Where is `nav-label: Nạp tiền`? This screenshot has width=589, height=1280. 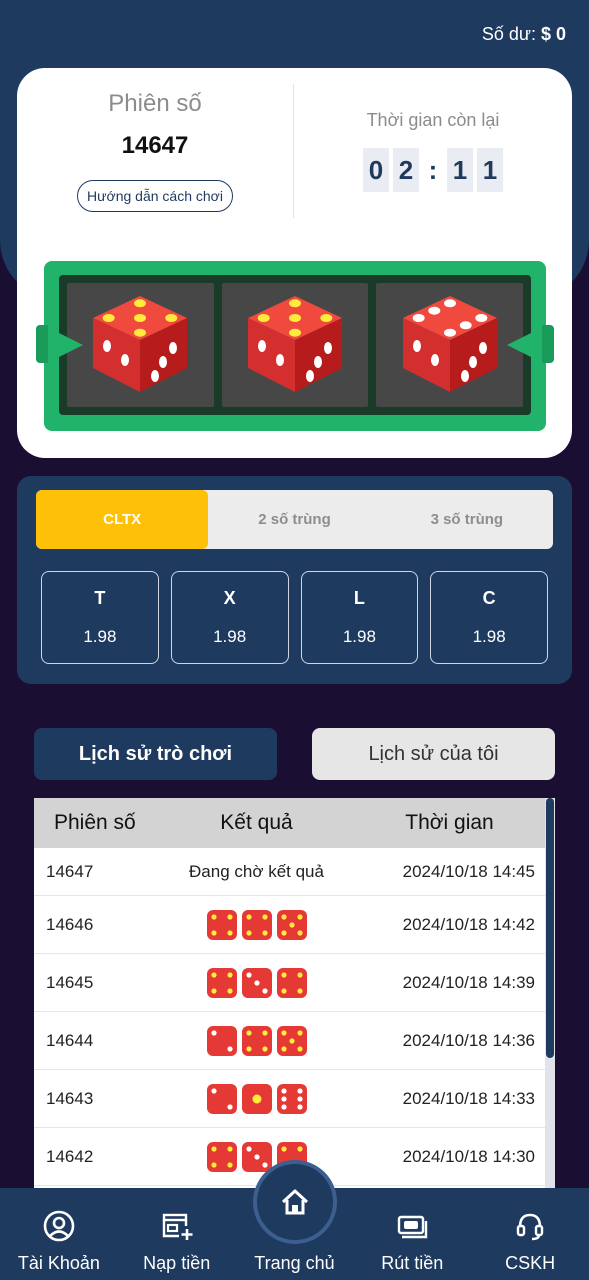
nav-label: Nạp tiền is located at coordinates (177, 1263).